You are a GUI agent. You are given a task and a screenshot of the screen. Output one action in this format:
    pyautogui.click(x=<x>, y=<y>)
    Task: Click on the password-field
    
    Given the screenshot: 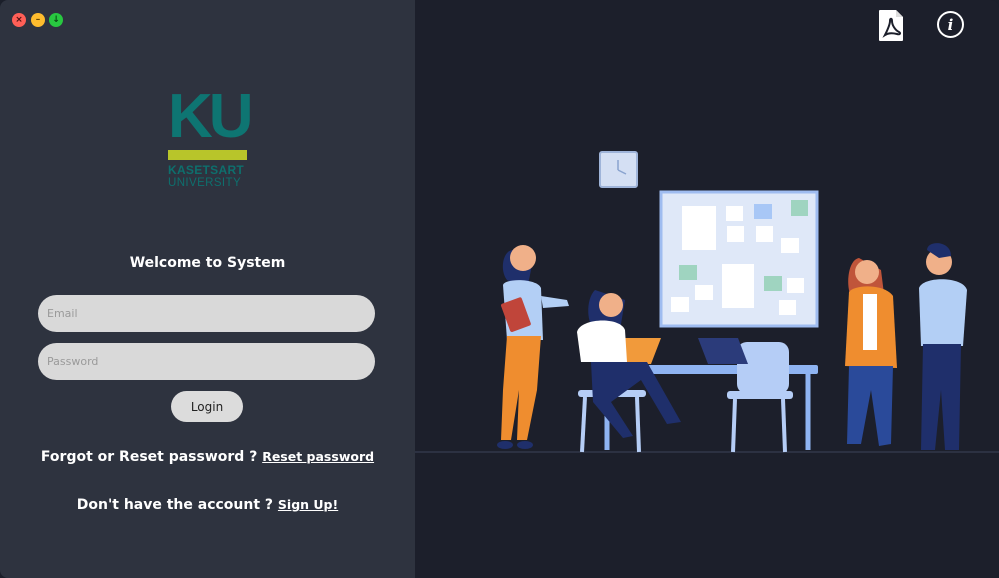 What is the action you would take?
    pyautogui.click(x=206, y=361)
    